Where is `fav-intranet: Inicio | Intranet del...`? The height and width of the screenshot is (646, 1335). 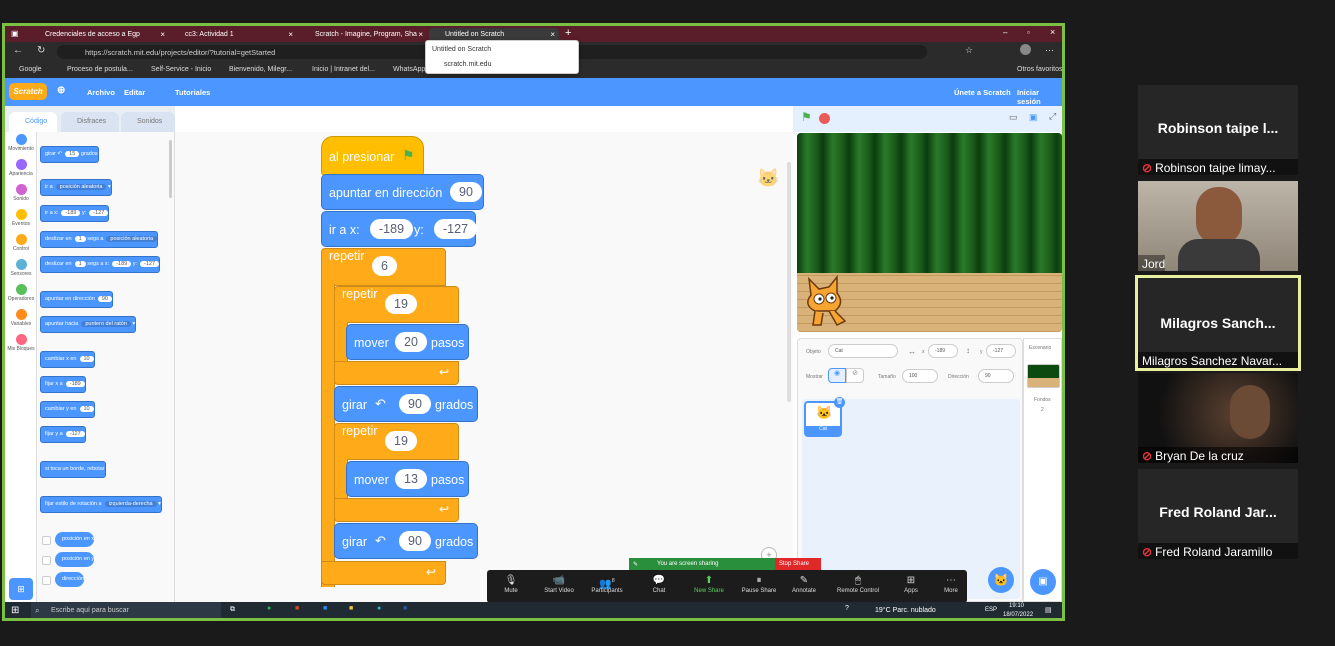 fav-intranet: Inicio | Intranet del... is located at coordinates (343, 69).